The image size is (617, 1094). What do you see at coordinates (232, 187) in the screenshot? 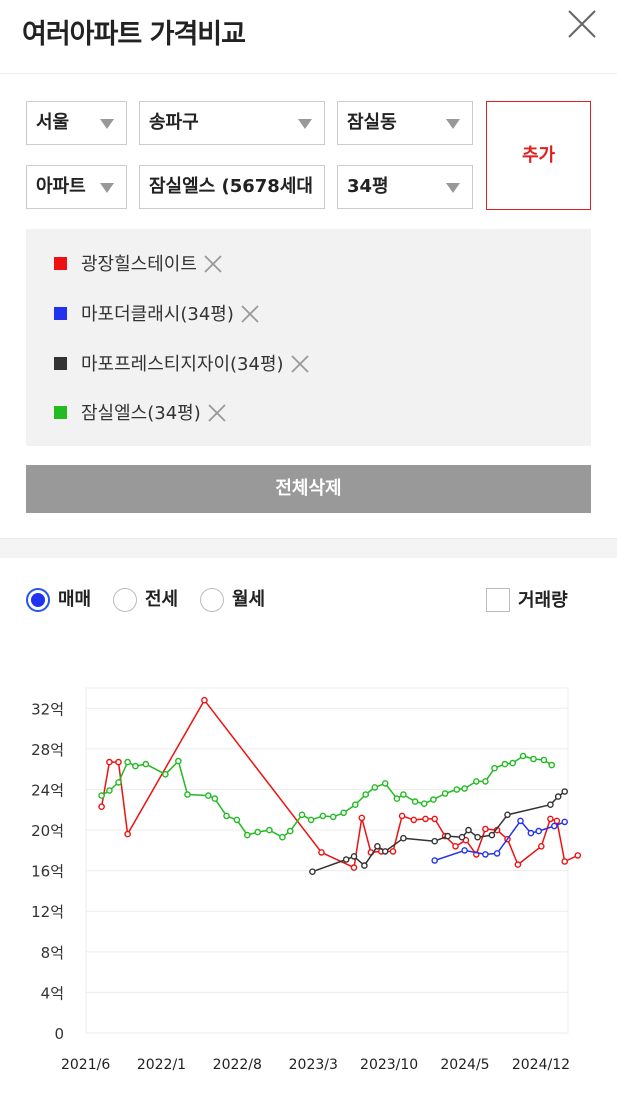
I see `complex-select: 잠실엘스 (5678세대` at bounding box center [232, 187].